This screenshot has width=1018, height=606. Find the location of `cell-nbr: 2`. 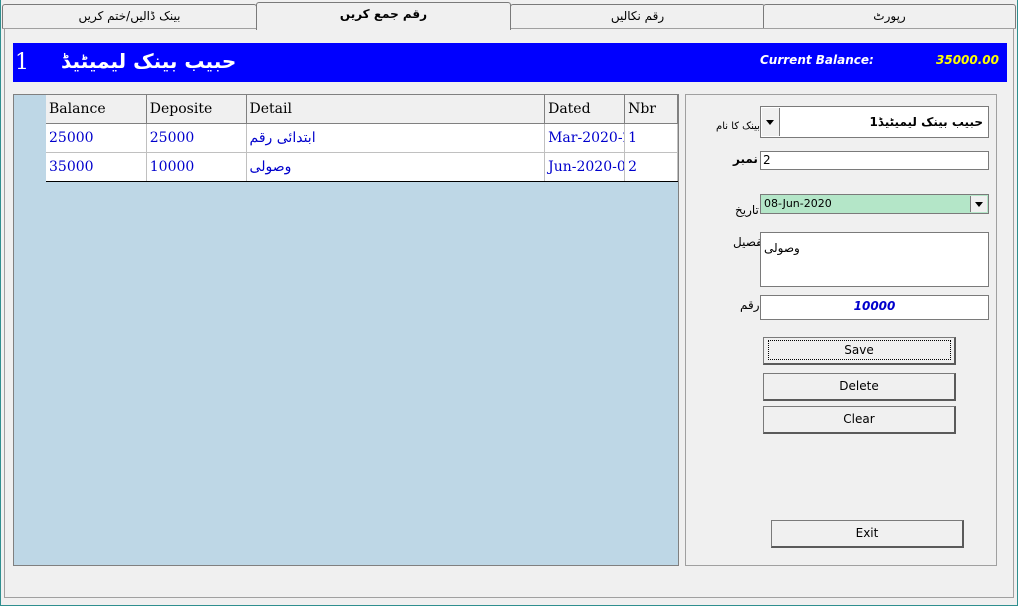

cell-nbr: 2 is located at coordinates (651, 167).